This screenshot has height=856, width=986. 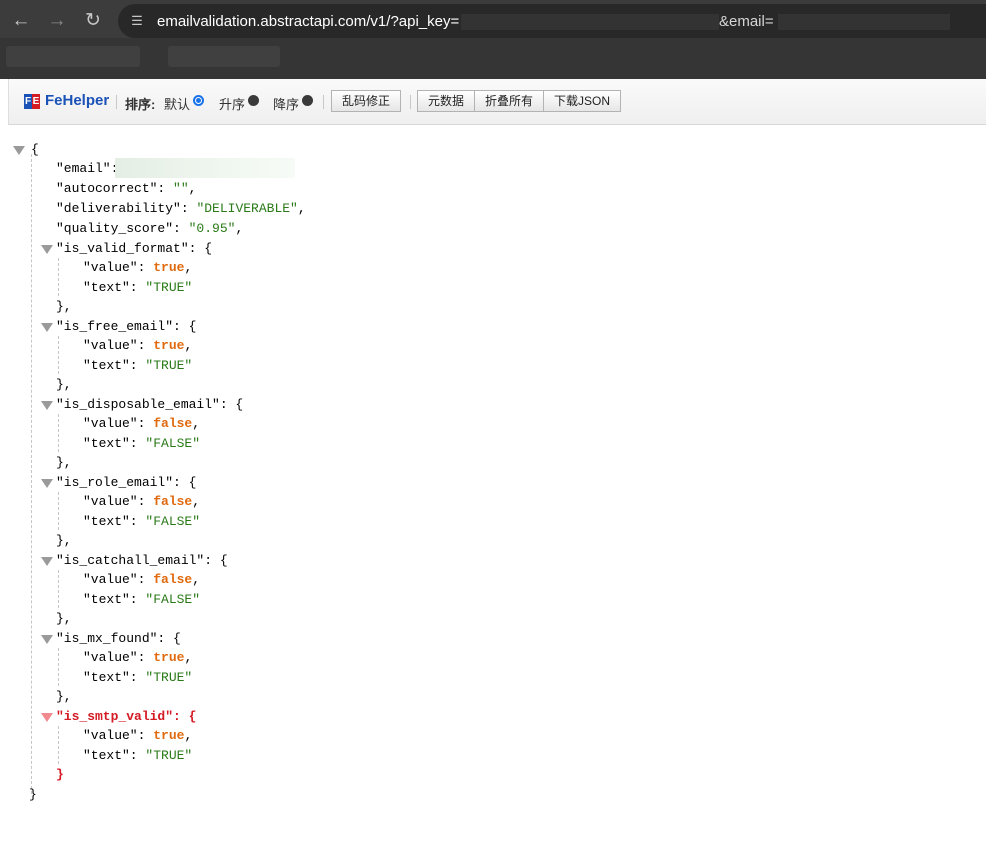 What do you see at coordinates (35, 149) in the screenshot?
I see `json-open-brace: {` at bounding box center [35, 149].